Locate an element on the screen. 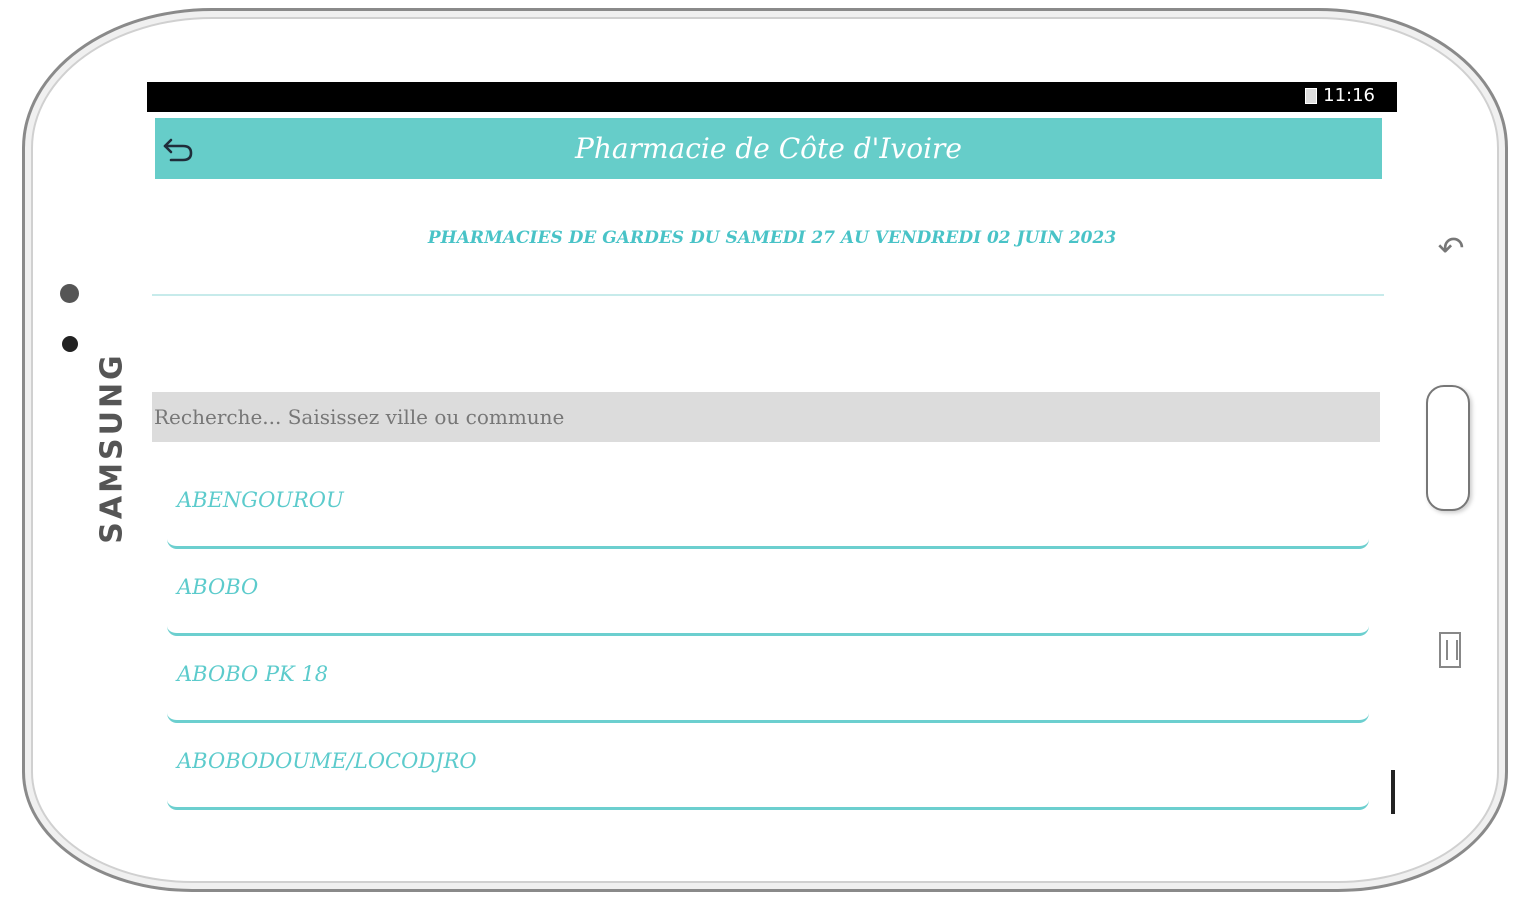  app-title: Pharmacie de Côte d'Ivoire is located at coordinates (768, 148).